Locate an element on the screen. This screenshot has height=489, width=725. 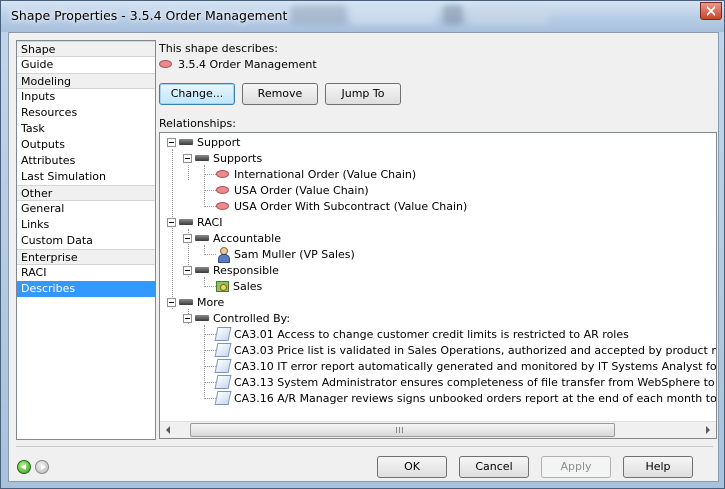
tree-node-raci: RACI is located at coordinates (194, 223).